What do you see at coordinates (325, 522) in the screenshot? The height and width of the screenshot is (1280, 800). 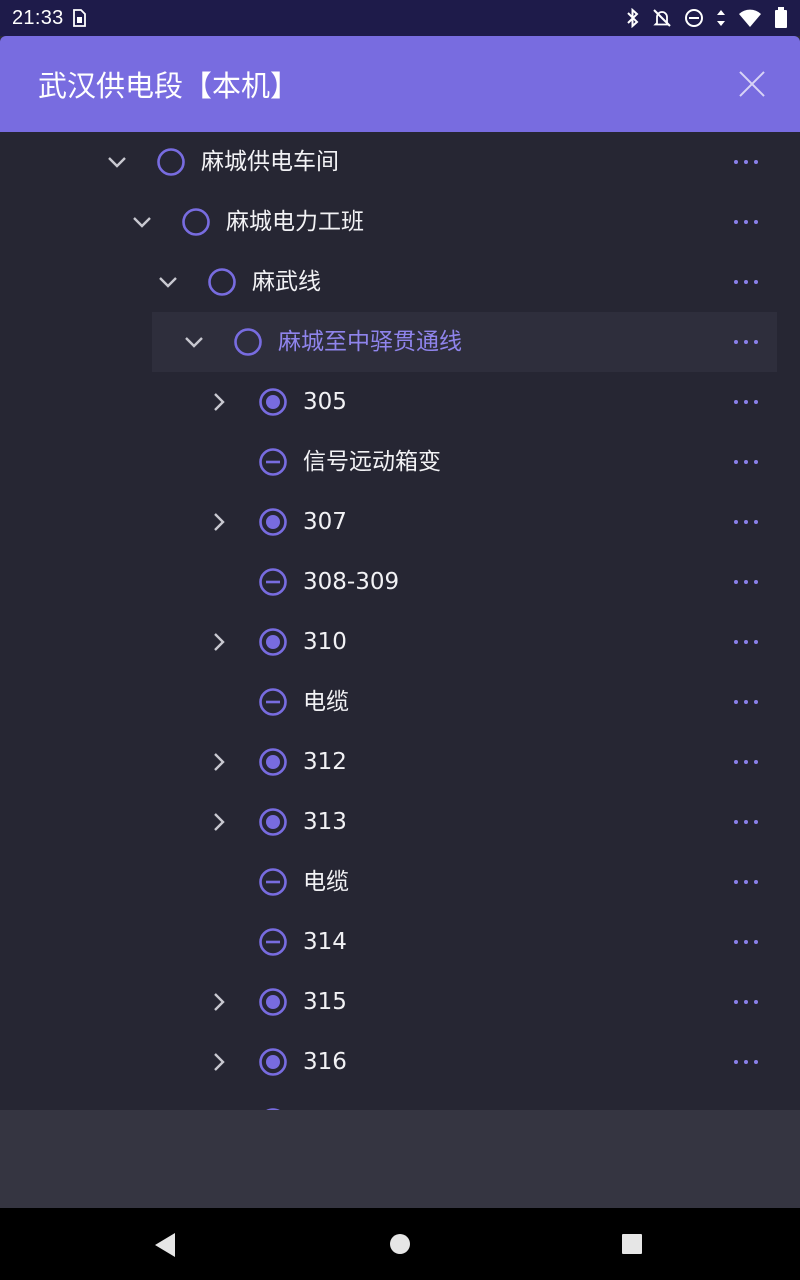 I see `tree-node-label: 307` at bounding box center [325, 522].